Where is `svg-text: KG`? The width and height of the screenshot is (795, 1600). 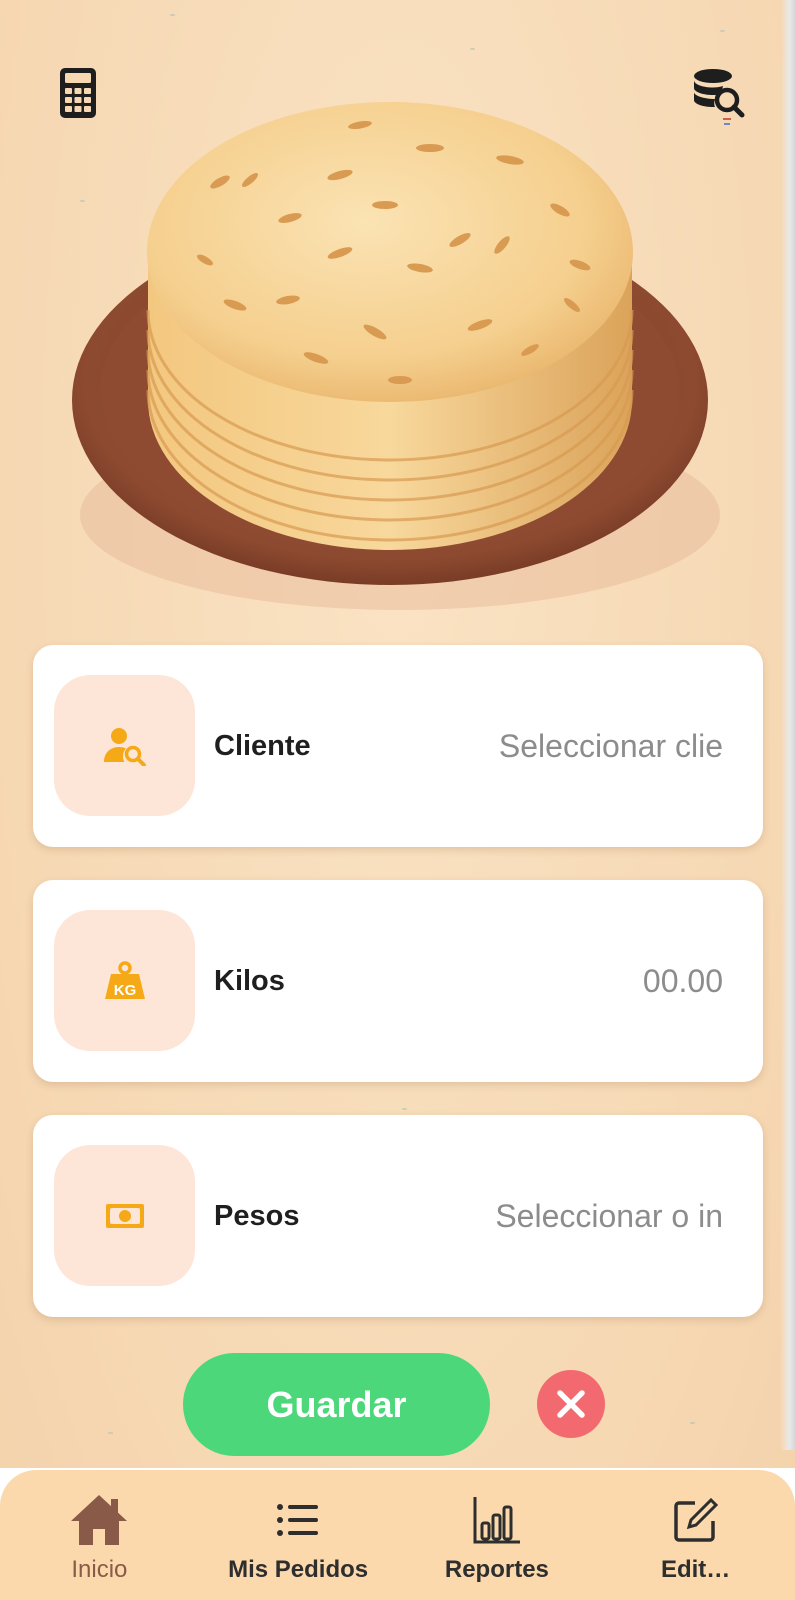
svg-text: KG is located at coordinates (124, 990).